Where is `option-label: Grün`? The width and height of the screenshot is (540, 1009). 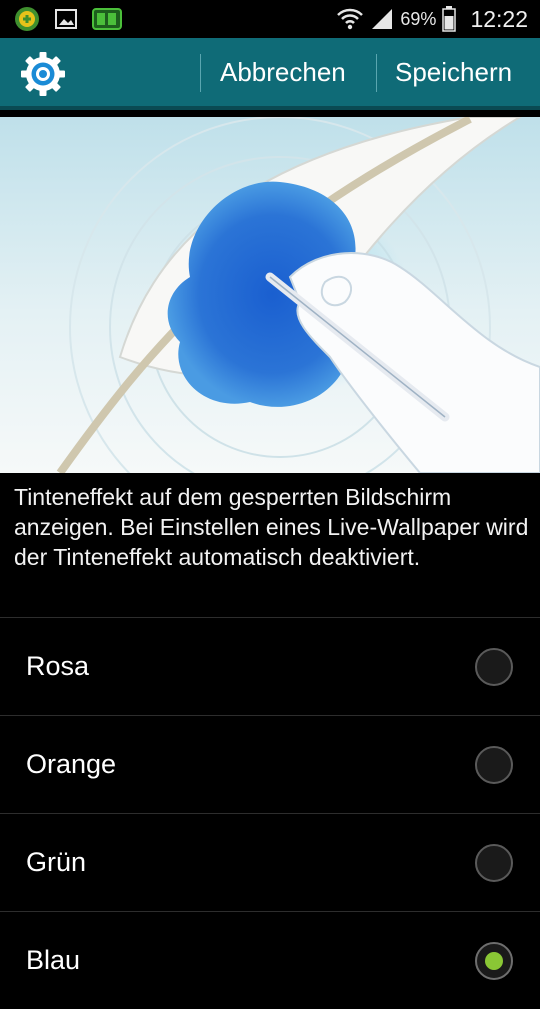 option-label: Grün is located at coordinates (56, 862).